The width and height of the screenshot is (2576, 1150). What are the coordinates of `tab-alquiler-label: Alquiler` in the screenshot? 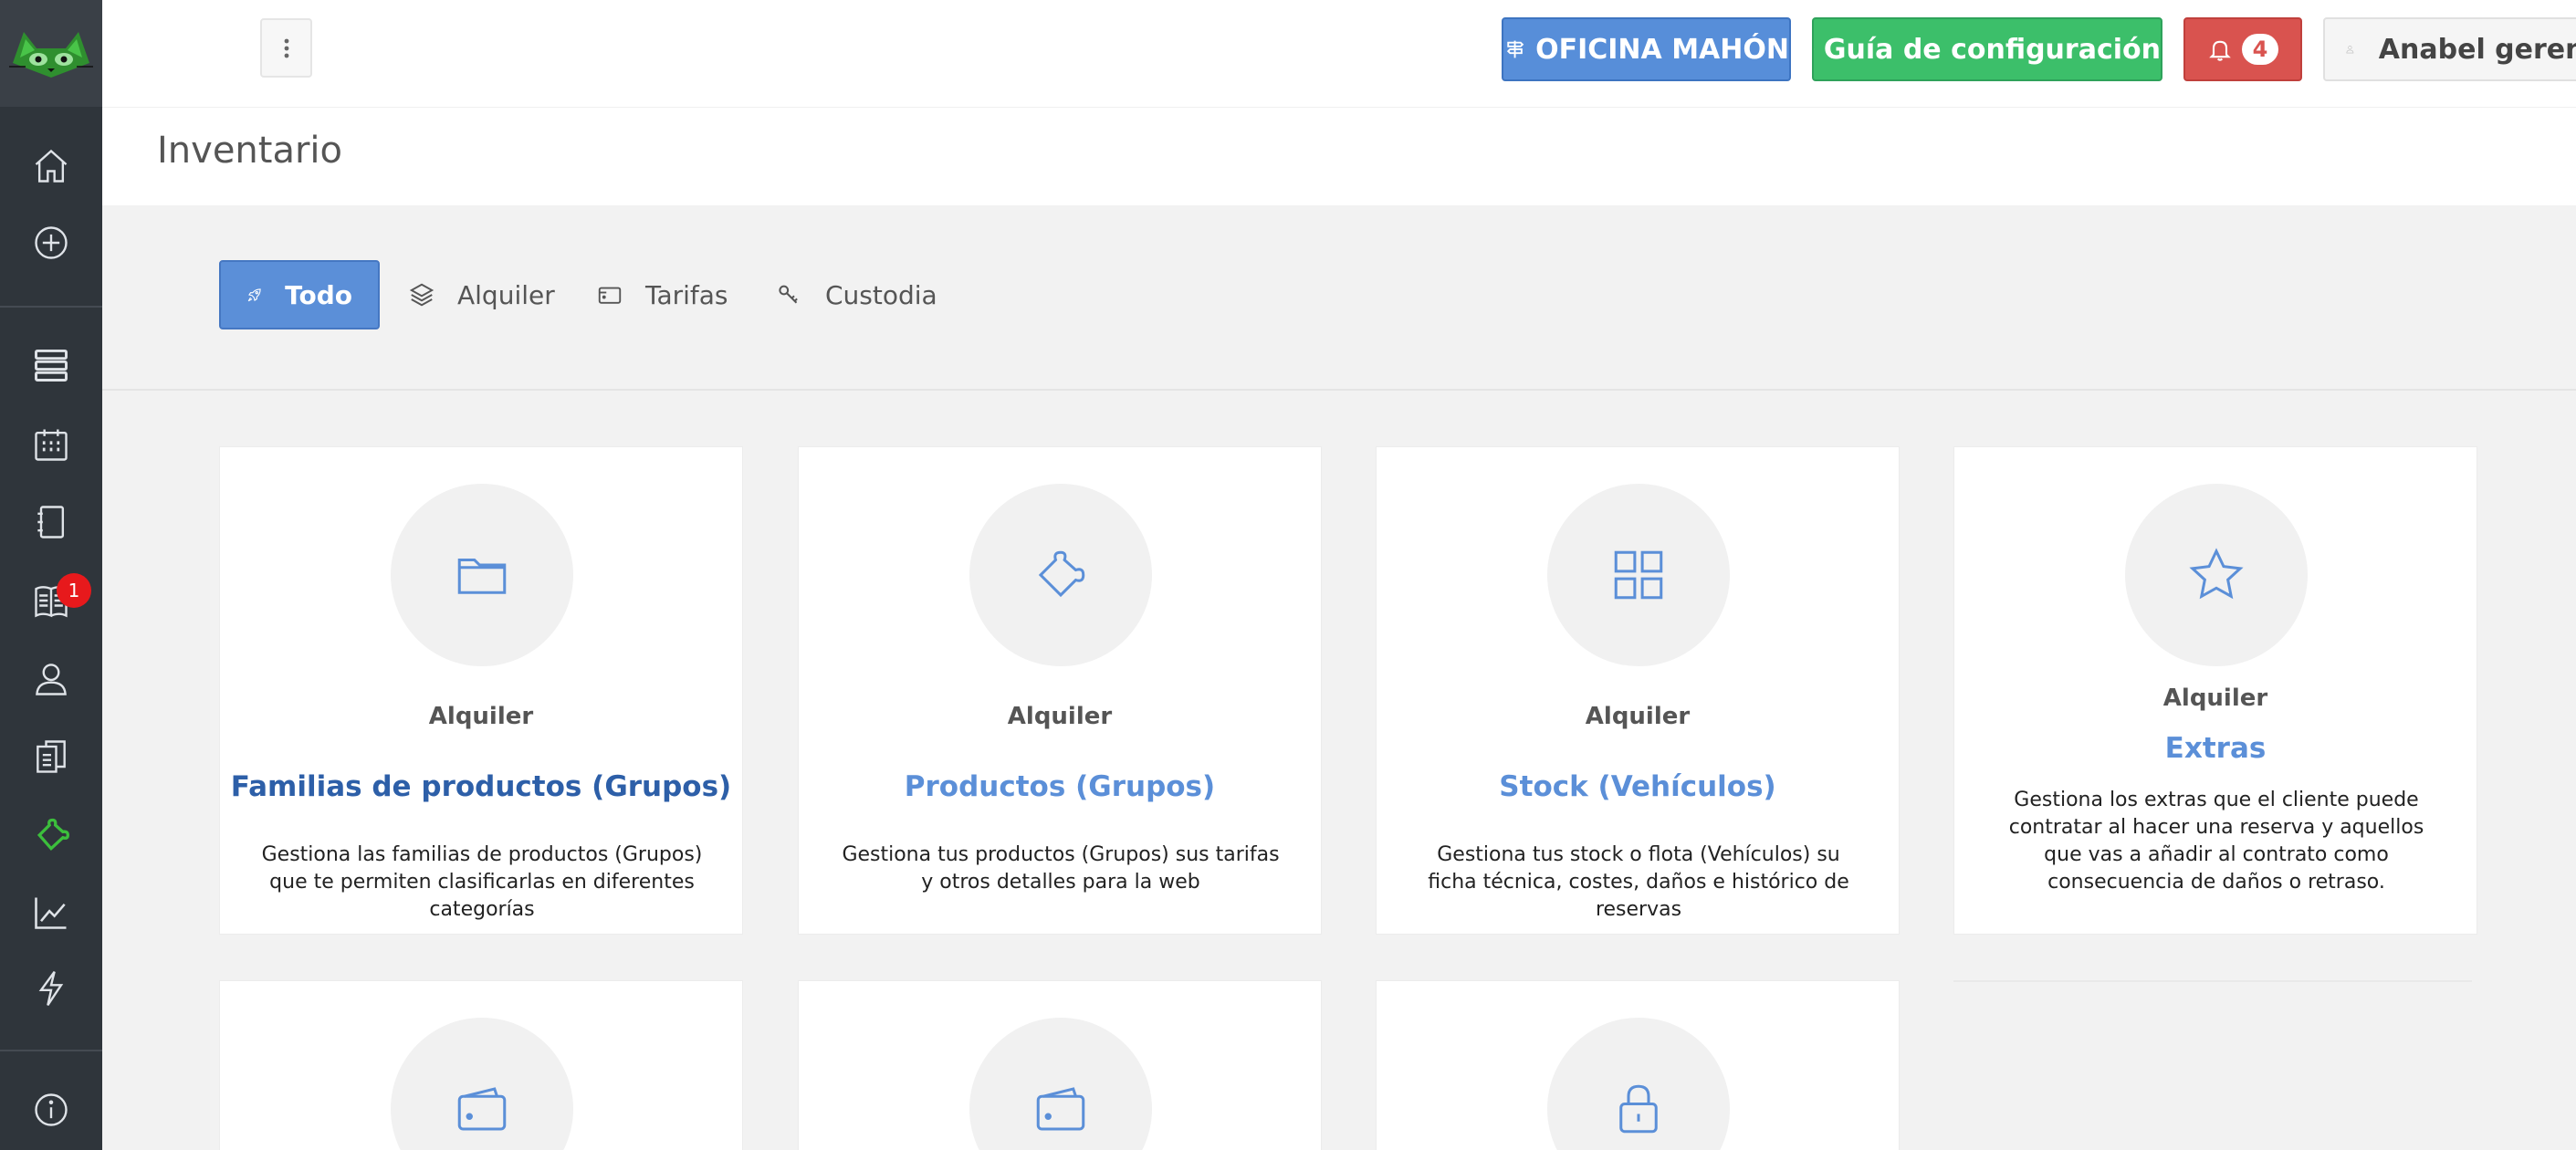 It's located at (506, 294).